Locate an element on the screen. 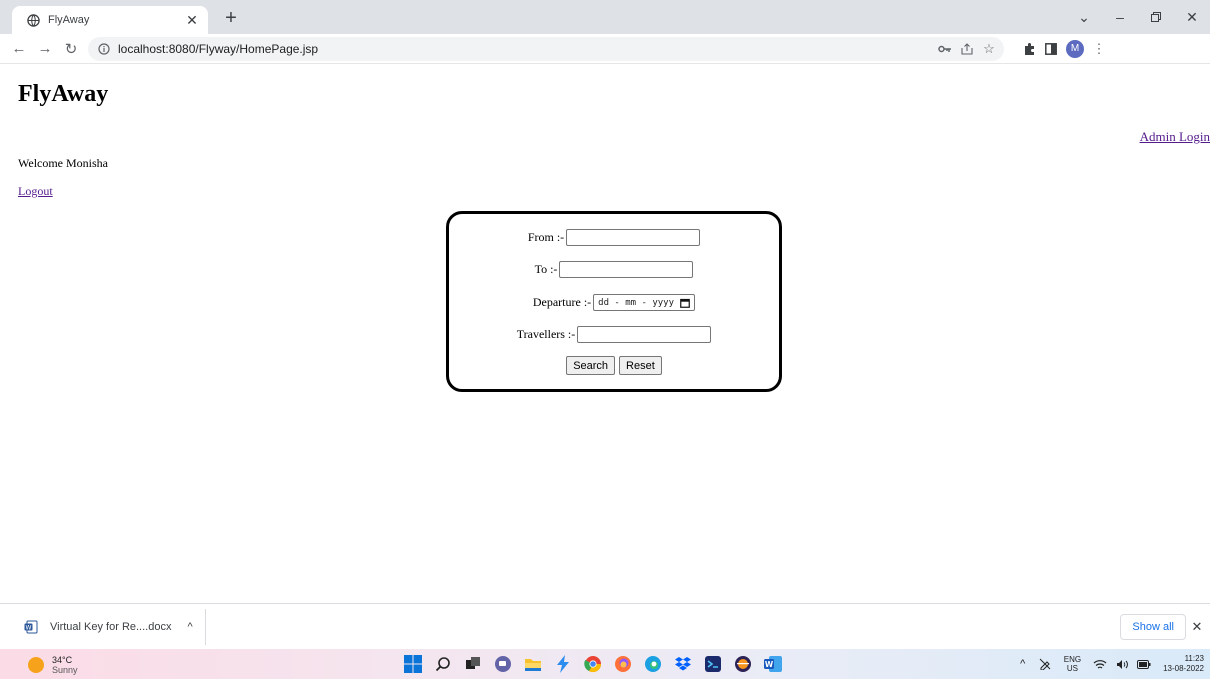  from-label: From :- is located at coordinates (546, 237).